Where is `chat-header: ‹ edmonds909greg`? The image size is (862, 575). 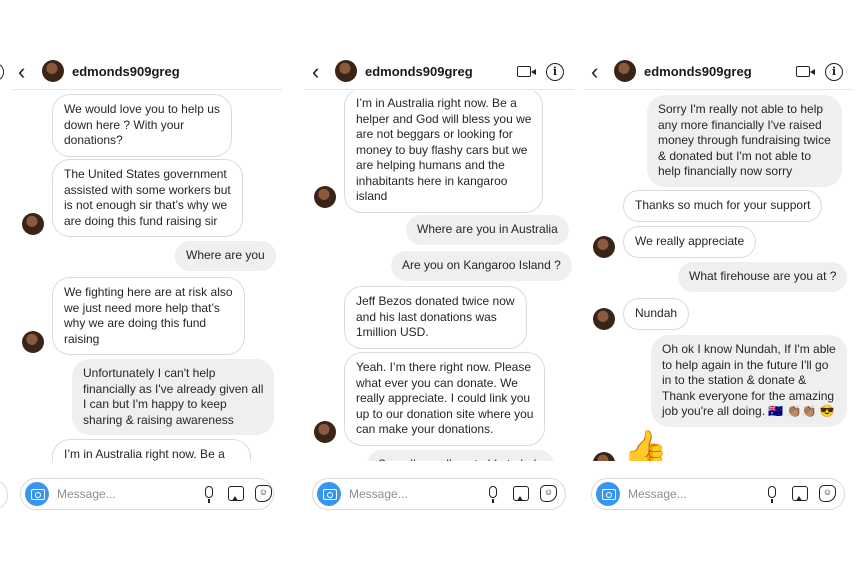 chat-header: ‹ edmonds909greg is located at coordinates (147, 73).